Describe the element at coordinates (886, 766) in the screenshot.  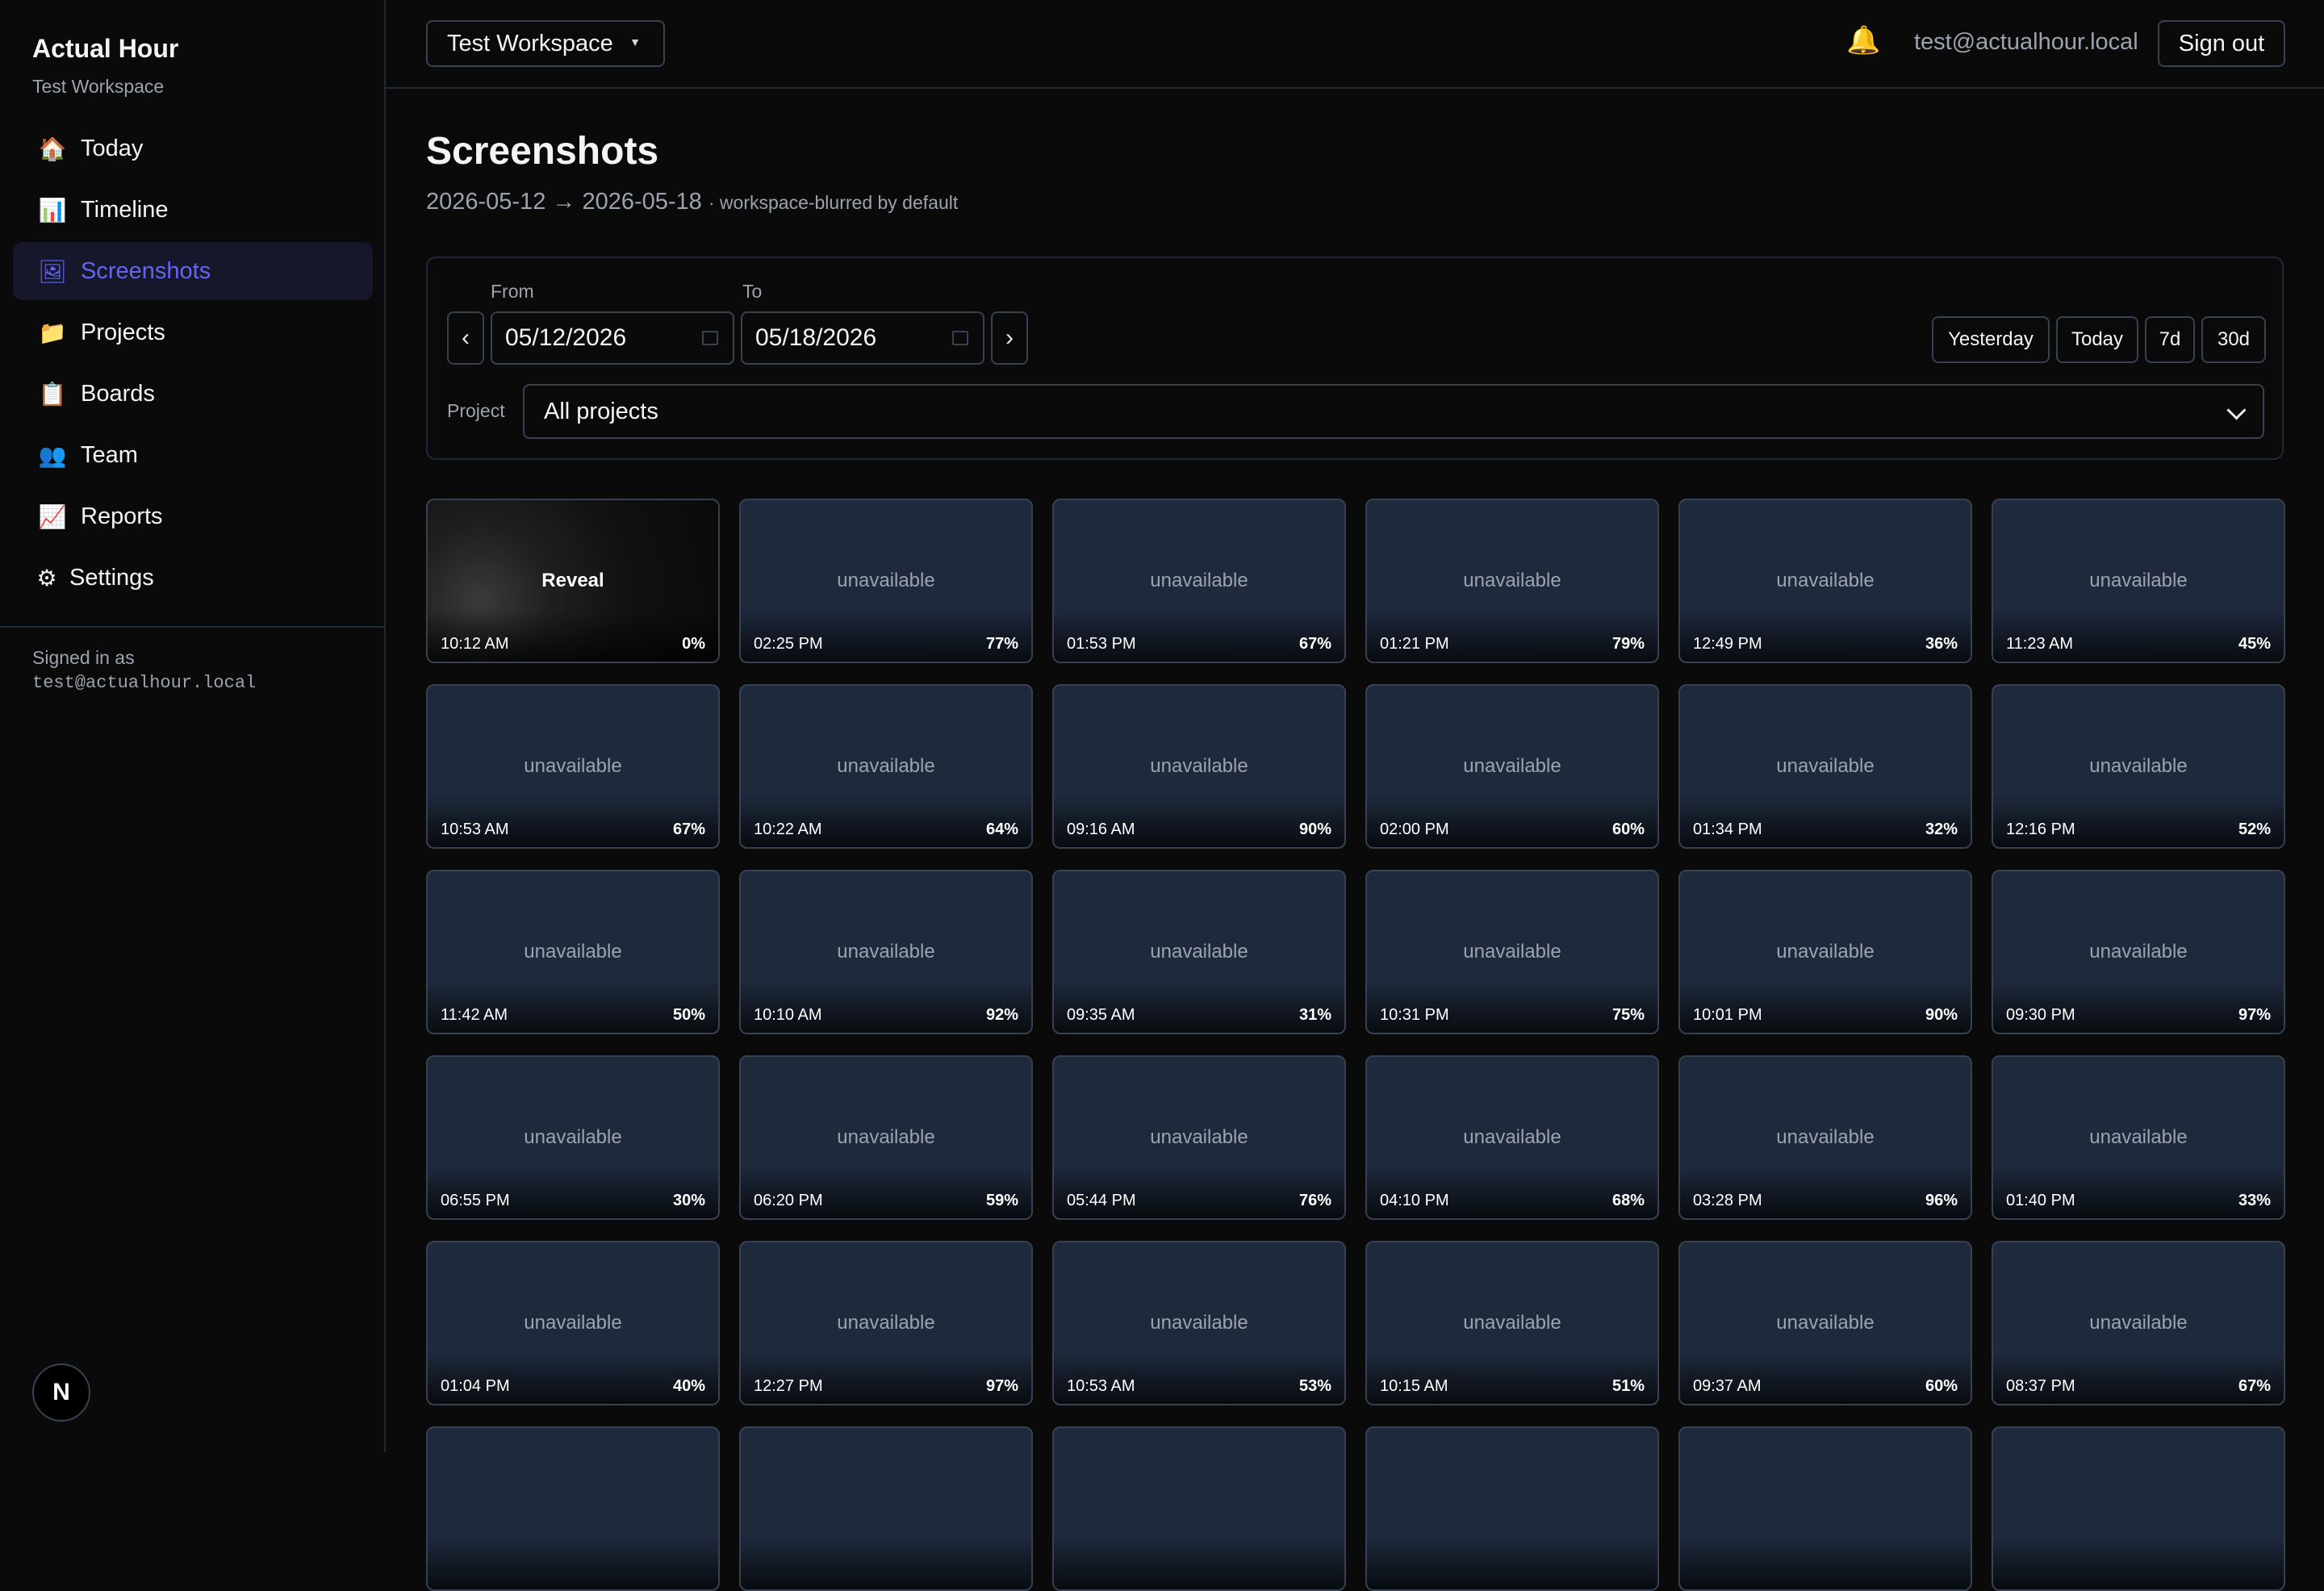
I see `screenshot-tile: unavailable 10:22 AM 64%` at that location.